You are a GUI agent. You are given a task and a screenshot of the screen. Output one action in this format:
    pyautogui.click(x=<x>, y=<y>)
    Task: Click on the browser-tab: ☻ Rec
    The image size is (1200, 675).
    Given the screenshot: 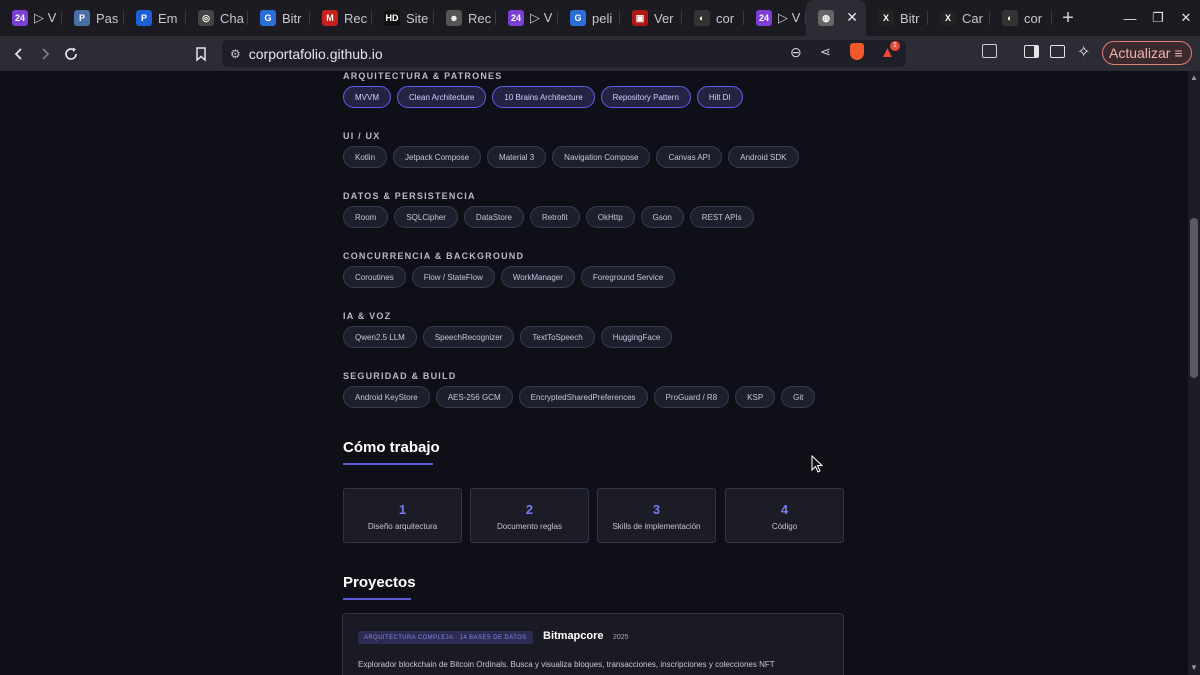 What is the action you would take?
    pyautogui.click(x=465, y=18)
    